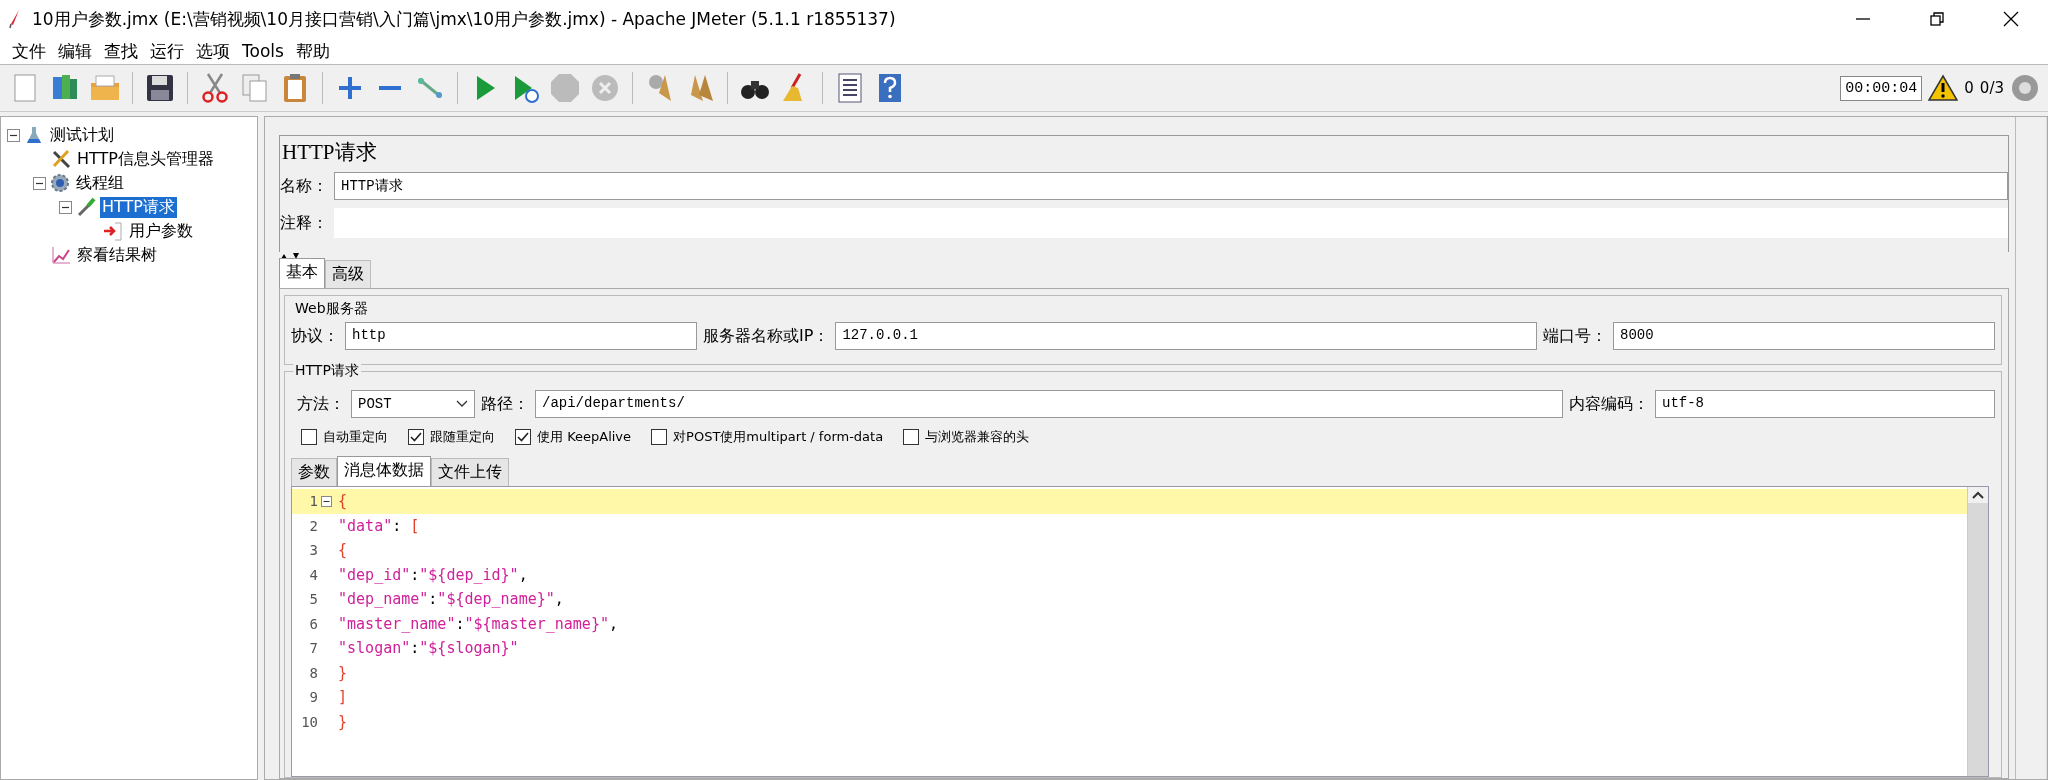 Image resolution: width=2048 pixels, height=780 pixels. What do you see at coordinates (470, 472) in the screenshot?
I see `tab: 文件上传` at bounding box center [470, 472].